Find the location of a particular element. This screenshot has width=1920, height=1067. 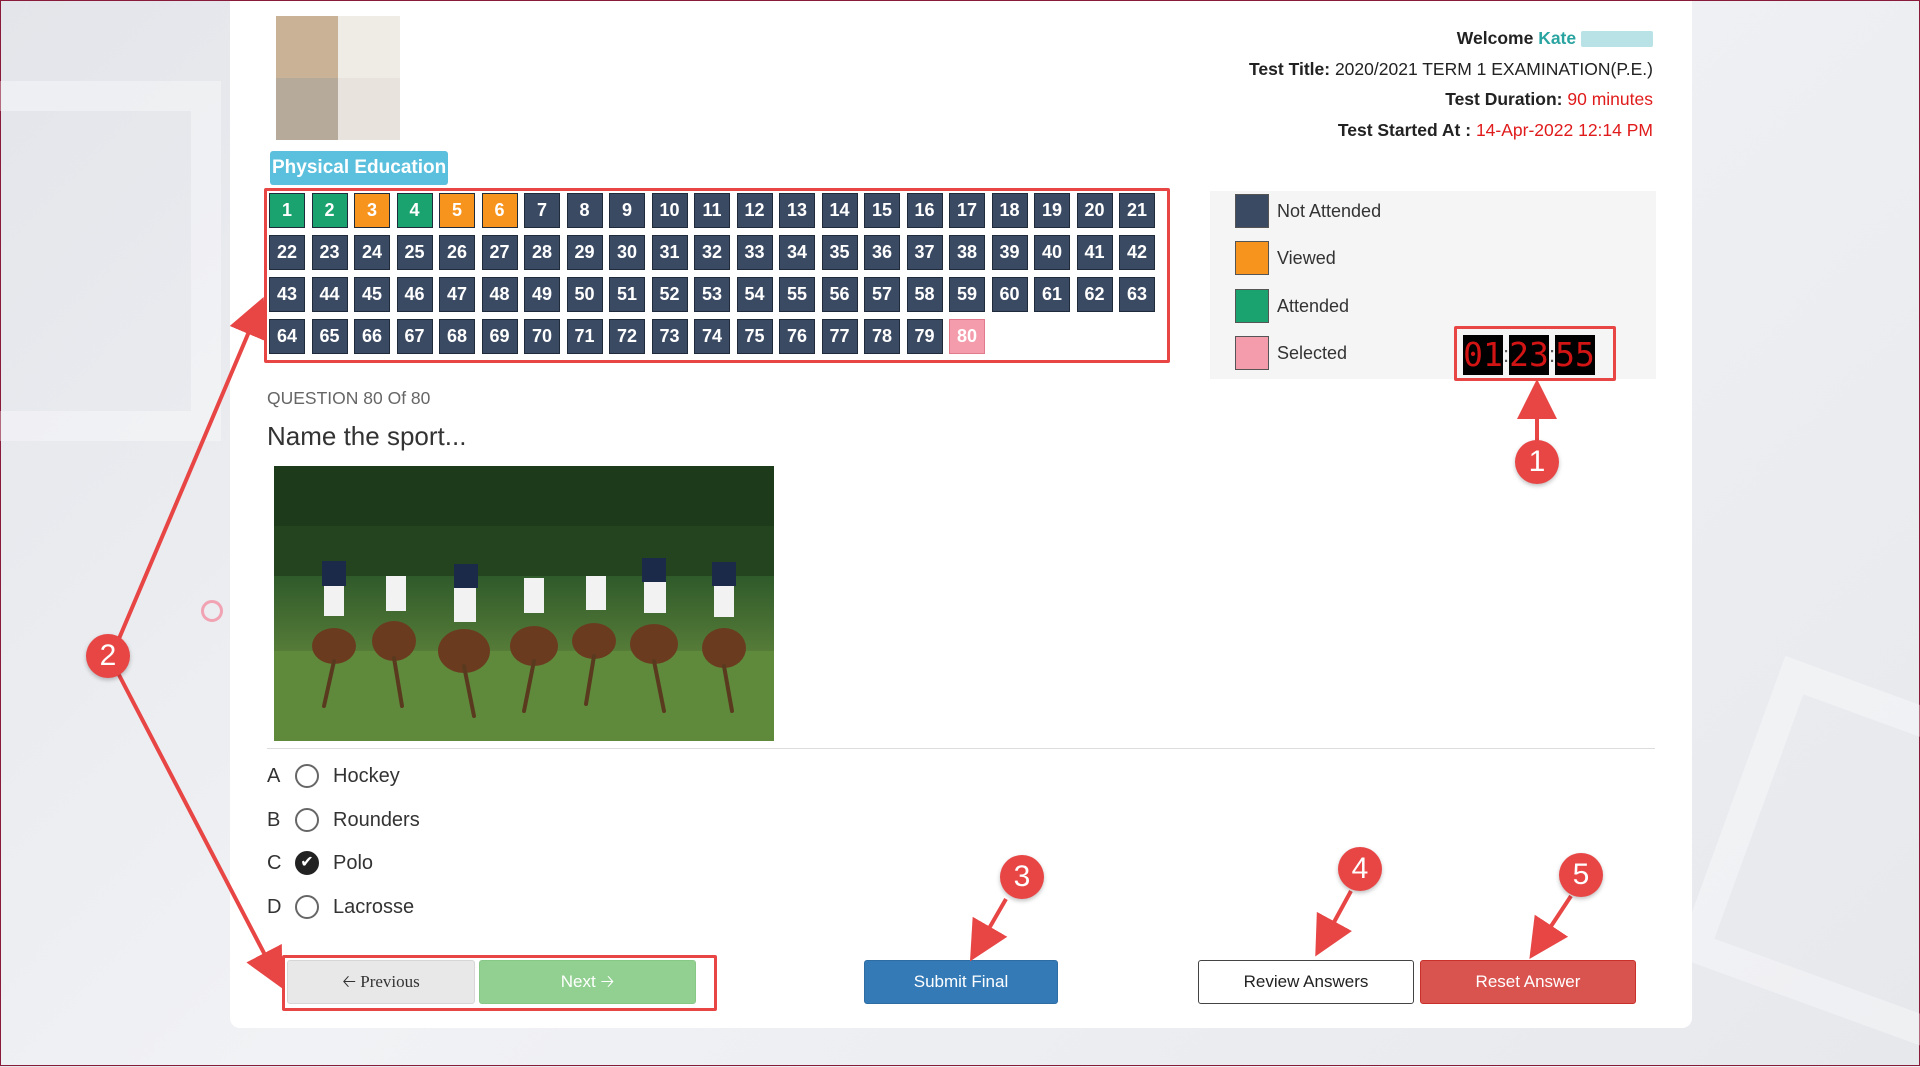

annotation-marker-2: 2 is located at coordinates (108, 656).